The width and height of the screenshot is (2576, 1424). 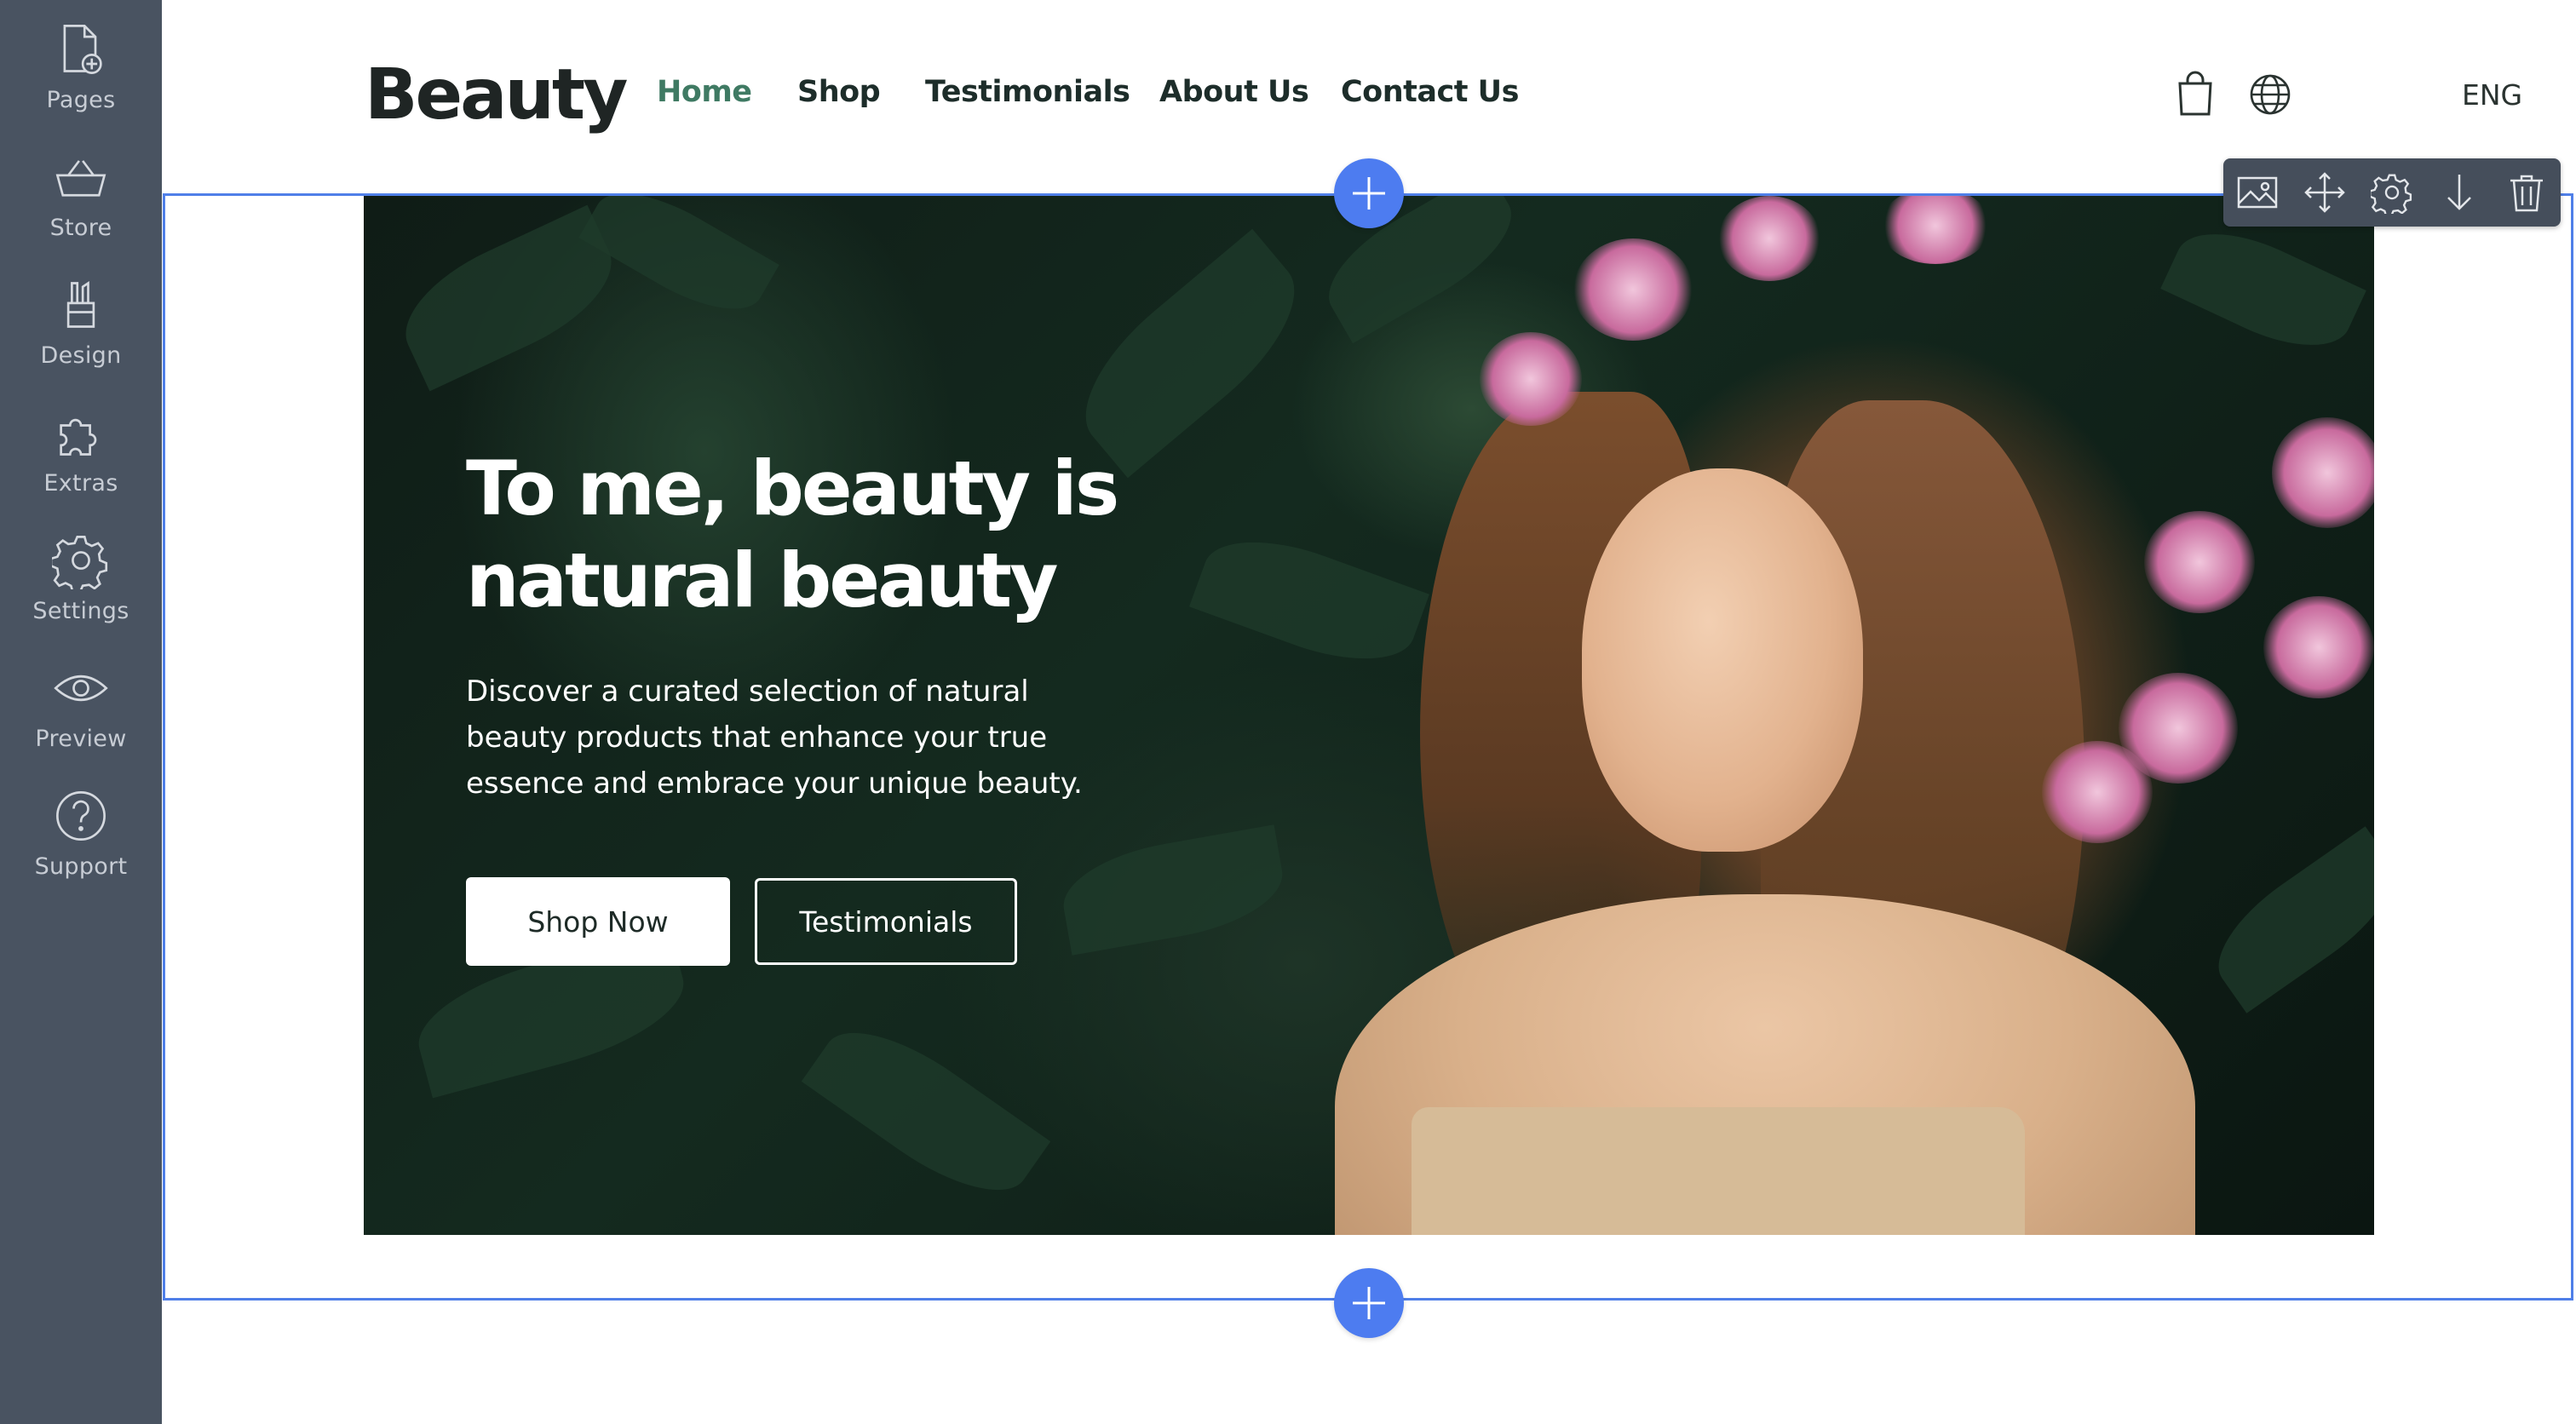 What do you see at coordinates (1430, 92) in the screenshot?
I see `nav-contact-us: Contact Us` at bounding box center [1430, 92].